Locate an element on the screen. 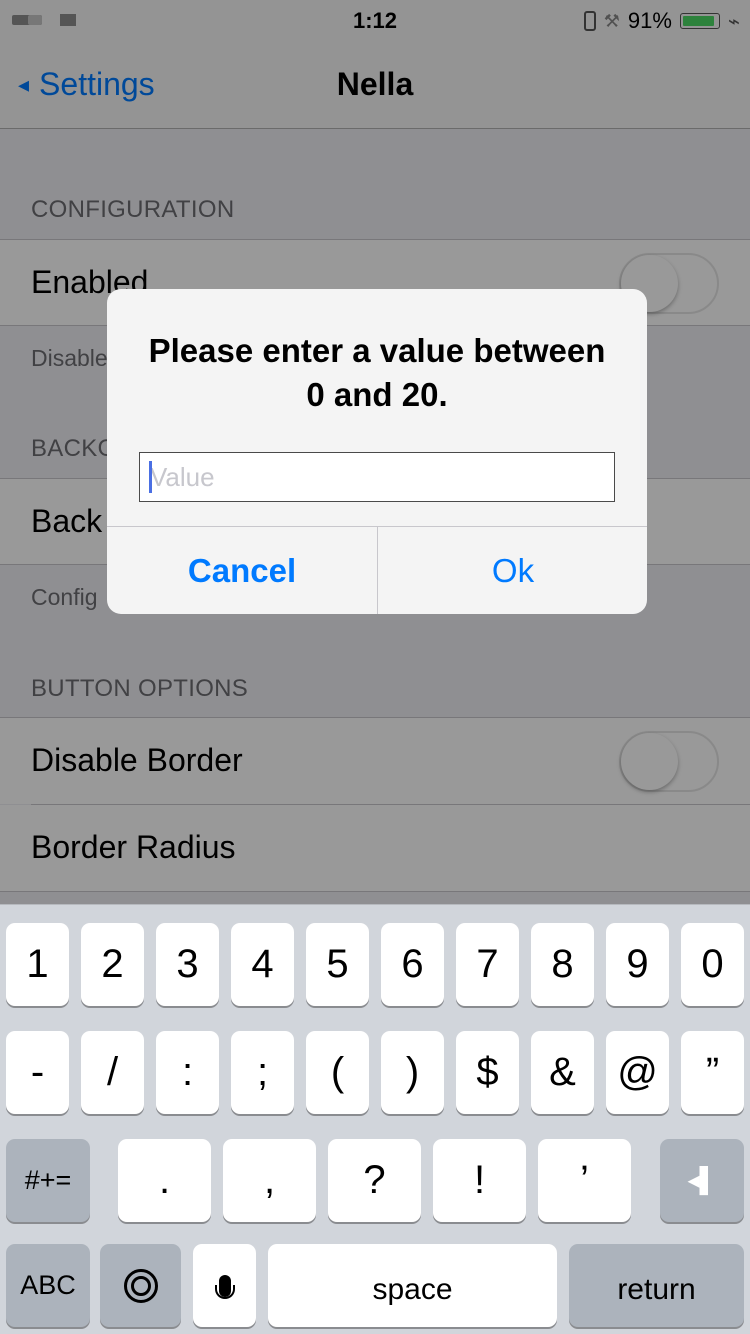 Image resolution: width=750 pixels, height=1334 pixels. key-question: ? is located at coordinates (374, 1180).